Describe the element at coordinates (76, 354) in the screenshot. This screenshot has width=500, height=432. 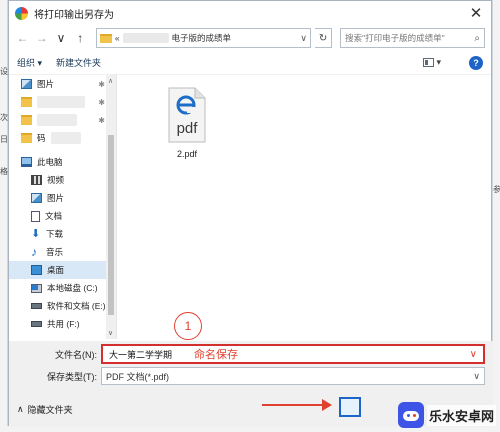
I see `filename-label: 文件名(N):` at that location.